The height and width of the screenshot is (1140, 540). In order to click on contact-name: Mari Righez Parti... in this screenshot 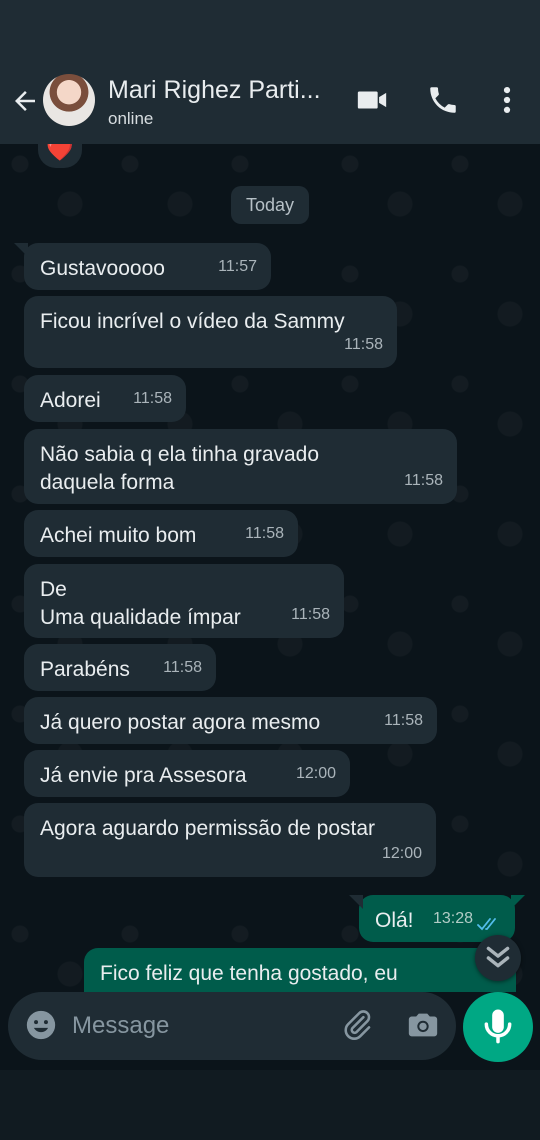, I will do `click(214, 90)`.